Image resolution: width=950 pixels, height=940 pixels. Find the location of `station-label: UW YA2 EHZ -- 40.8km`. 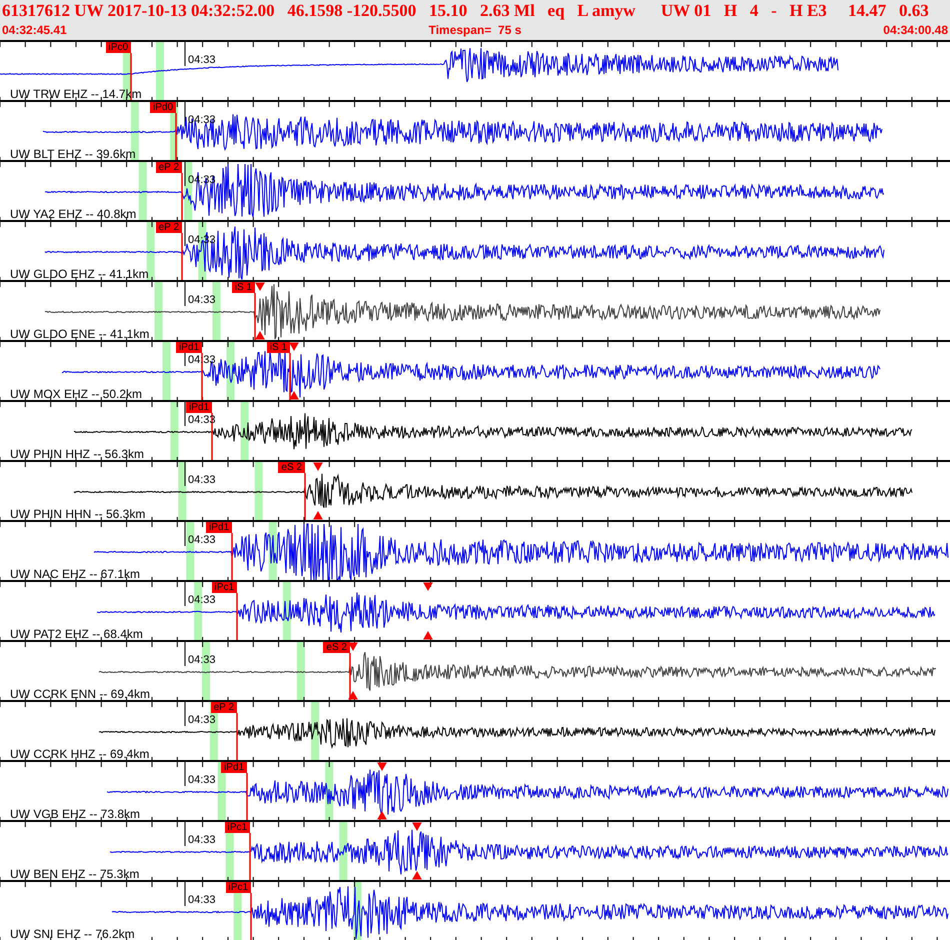

station-label: UW YA2 EHZ -- 40.8km is located at coordinates (73, 213).